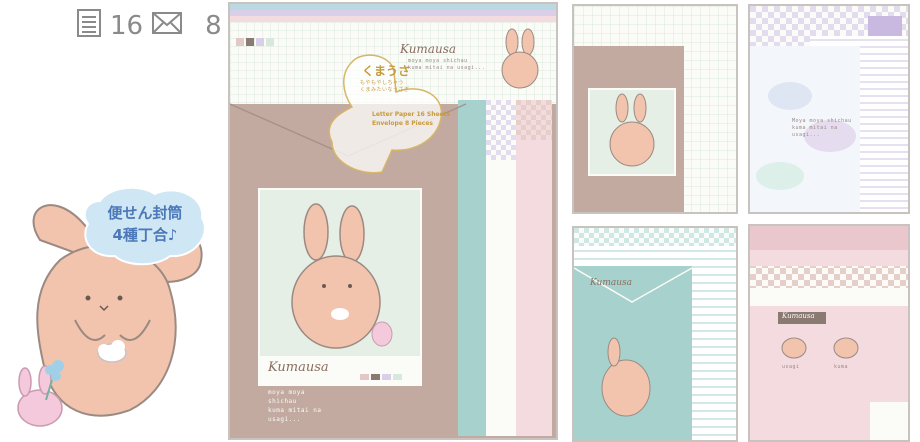  Describe the element at coordinates (655, 334) in the screenshot. I see `variant-mint: Kumausa` at that location.